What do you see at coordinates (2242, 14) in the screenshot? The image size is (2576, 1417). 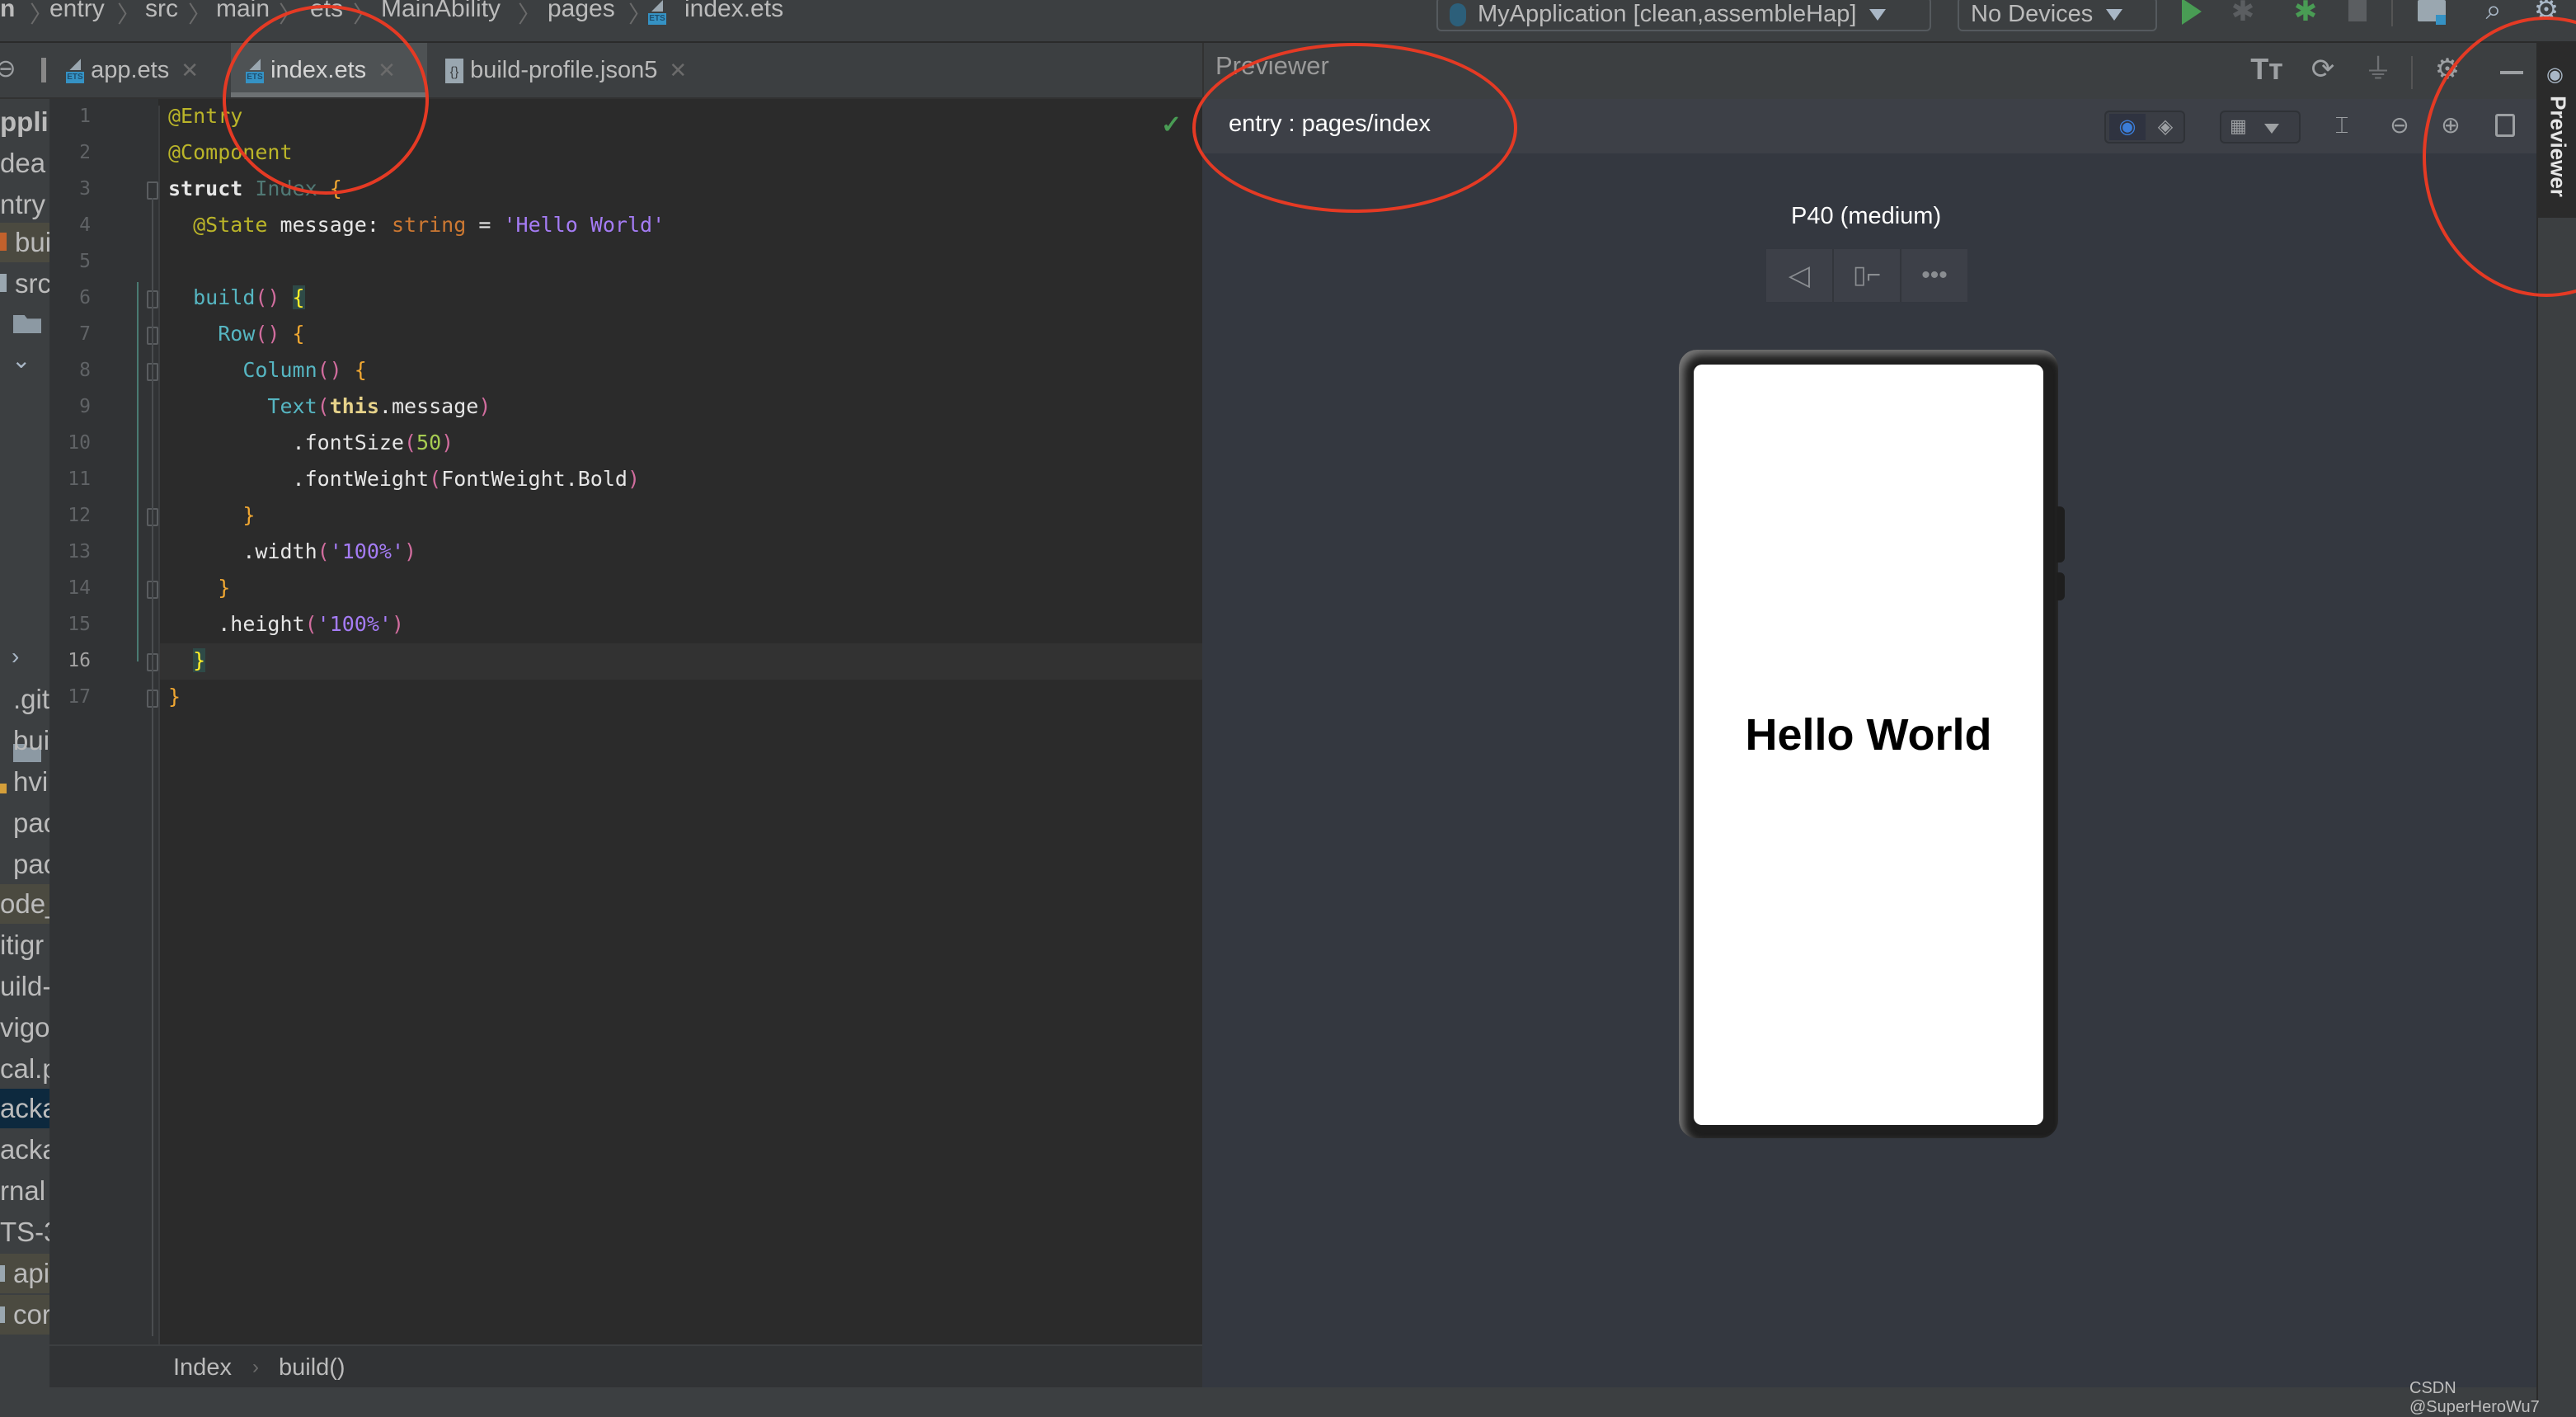 I see `debug-icon: ✱` at bounding box center [2242, 14].